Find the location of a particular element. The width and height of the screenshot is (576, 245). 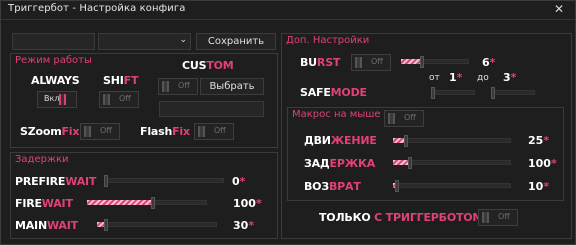

shift-toggle: Off is located at coordinates (119, 99).